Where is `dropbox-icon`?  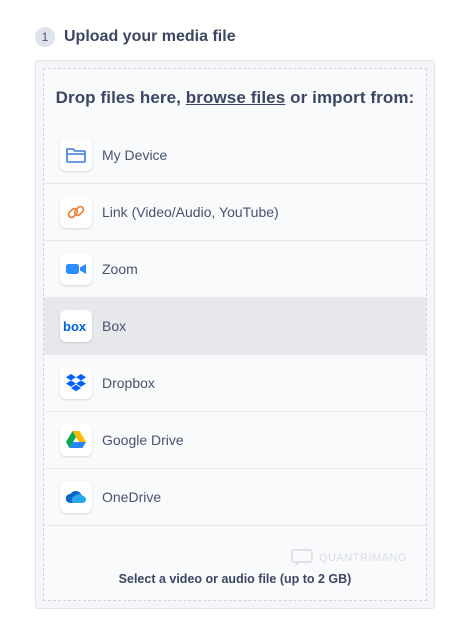 dropbox-icon is located at coordinates (76, 383).